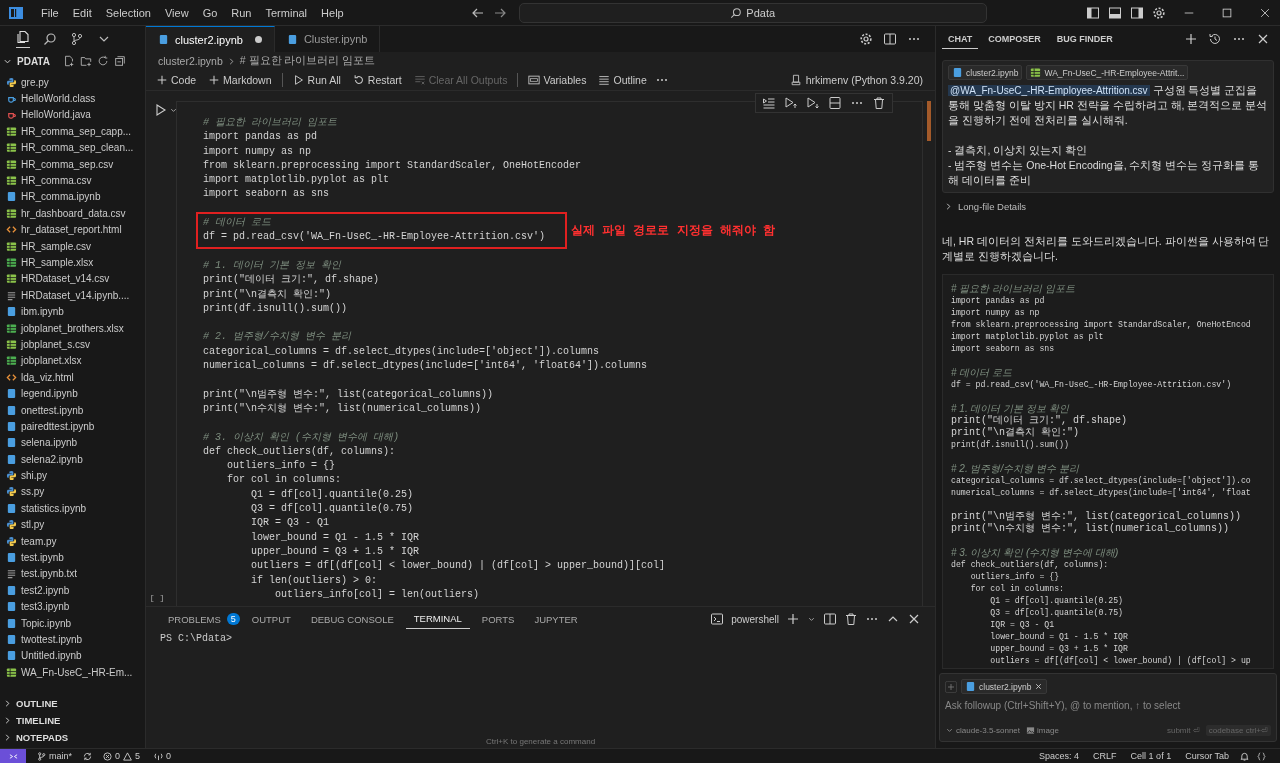  What do you see at coordinates (960, 39) in the screenshot?
I see `chat-tab: CHAT` at bounding box center [960, 39].